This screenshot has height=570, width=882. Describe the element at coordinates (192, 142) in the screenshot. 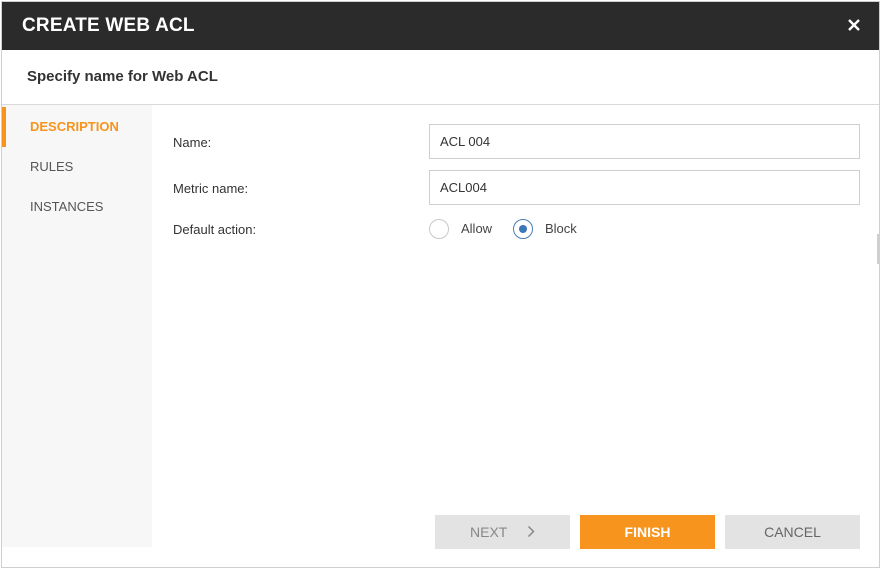

I see `name-label: Name:` at that location.